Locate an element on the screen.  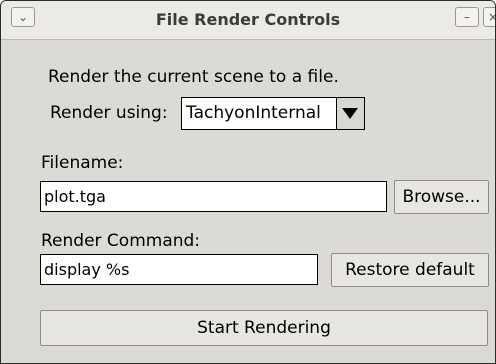
title-bar: ⌄ File Render Controls – × is located at coordinates (248, 20).